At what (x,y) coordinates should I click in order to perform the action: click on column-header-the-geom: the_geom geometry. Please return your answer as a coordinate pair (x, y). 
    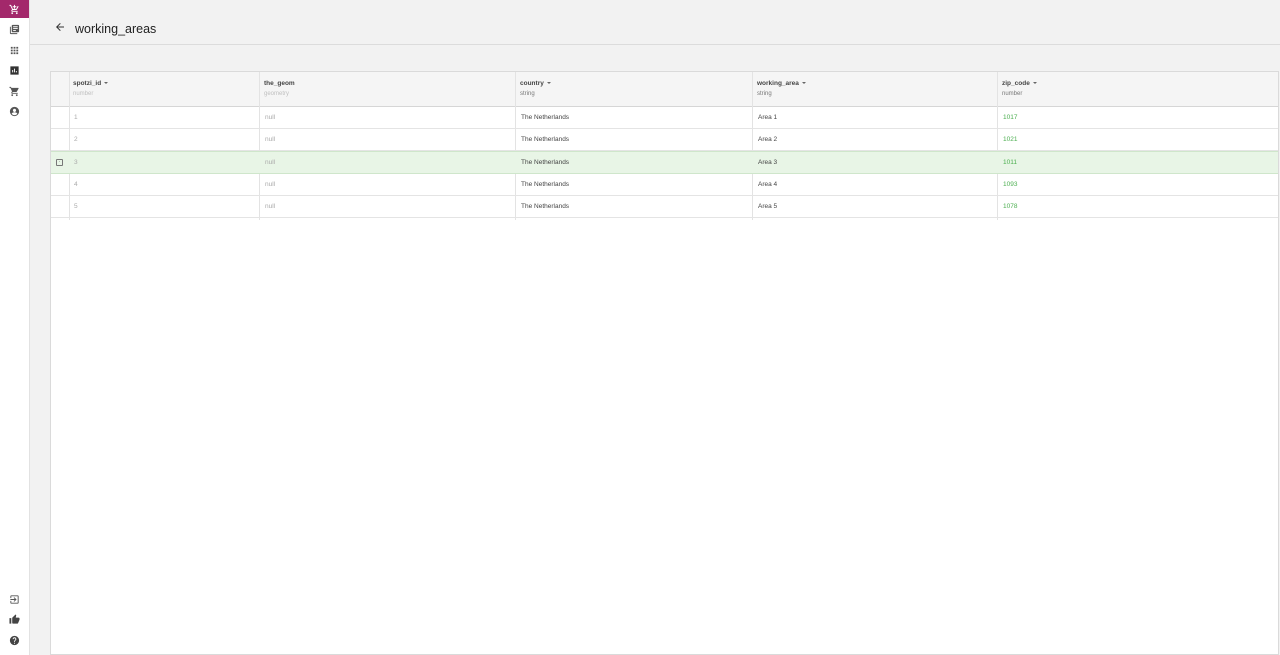
    Looking at the image, I should click on (279, 88).